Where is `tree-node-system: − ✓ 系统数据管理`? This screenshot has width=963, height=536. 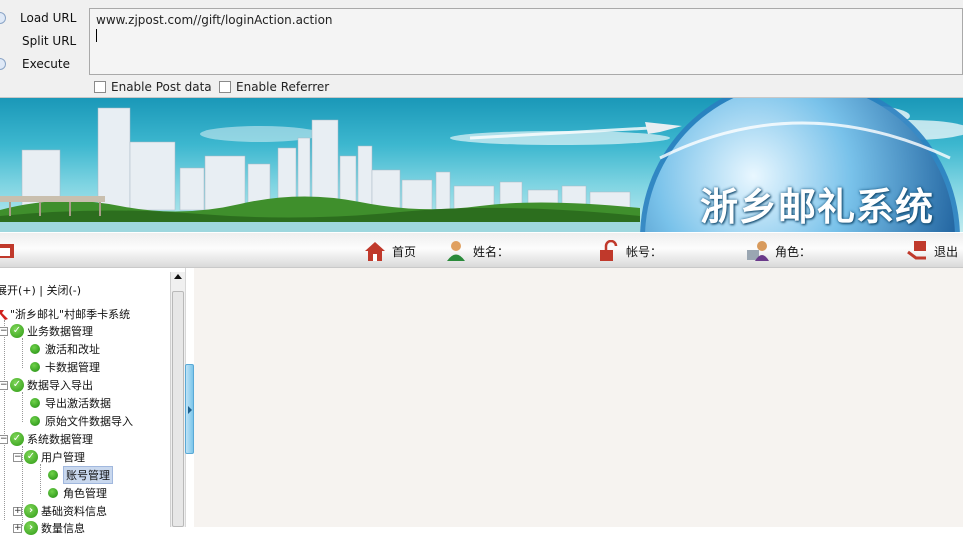 tree-node-system: − ✓ 系统数据管理 is located at coordinates (46, 439).